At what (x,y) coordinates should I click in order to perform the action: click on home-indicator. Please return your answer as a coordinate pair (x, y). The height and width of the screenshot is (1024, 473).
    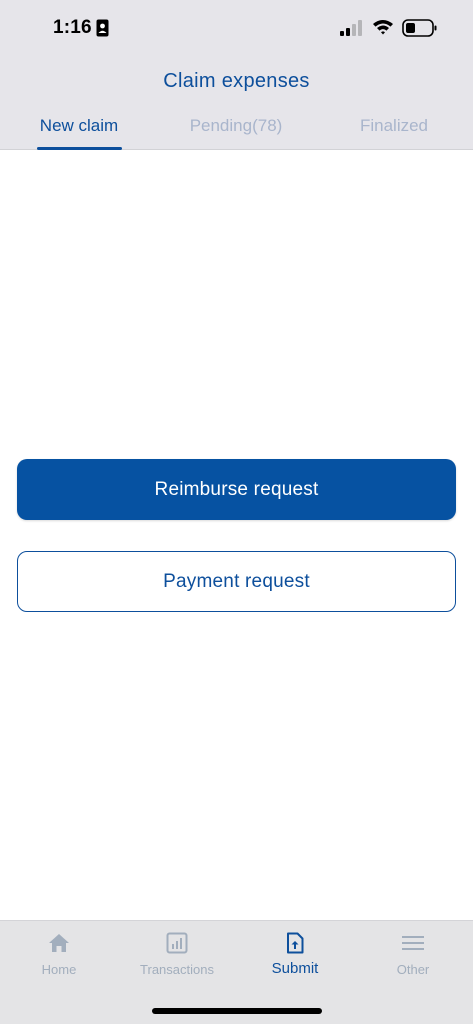
    Looking at the image, I should click on (237, 1011).